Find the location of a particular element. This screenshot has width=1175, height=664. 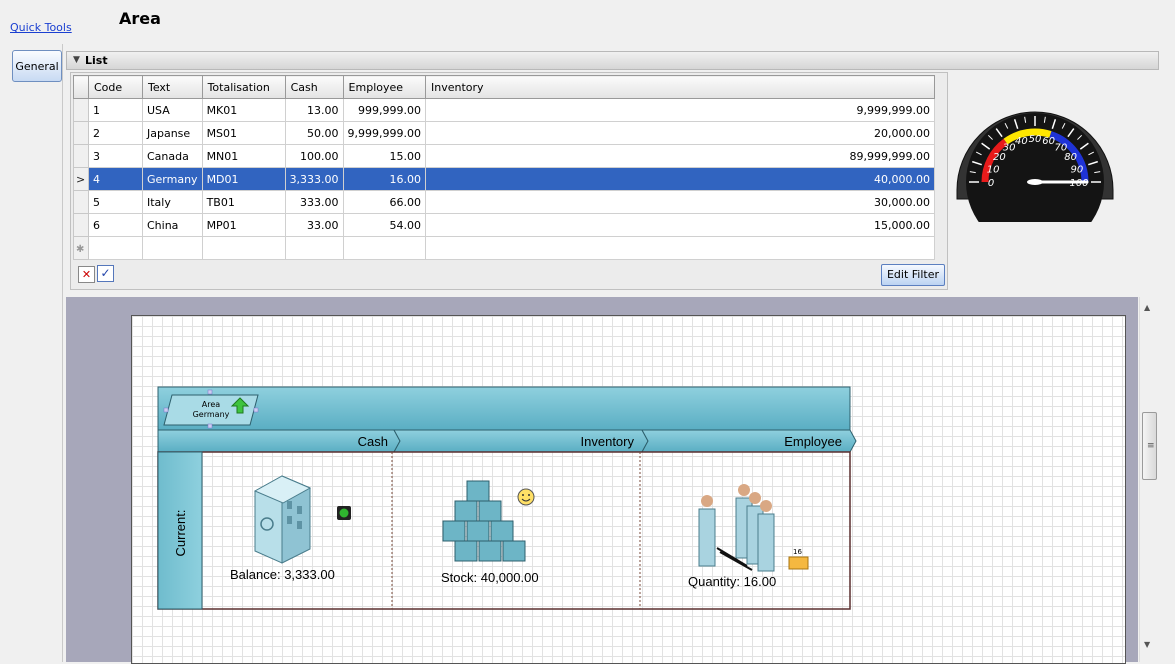

cell-inventory: 30,000.00 is located at coordinates (680, 202).